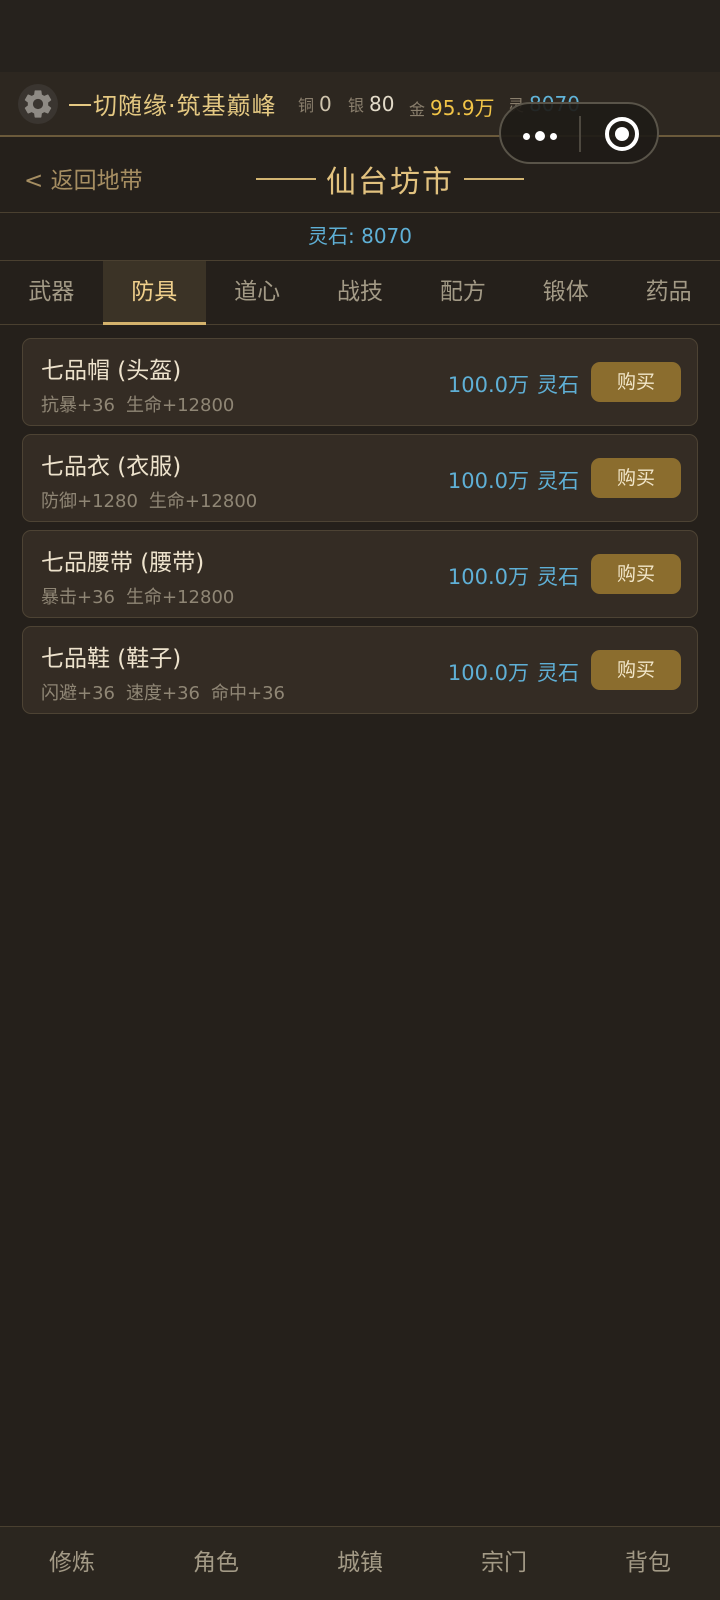  What do you see at coordinates (172, 106) in the screenshot?
I see `player-name: 一切随缘·筑基巅峰` at bounding box center [172, 106].